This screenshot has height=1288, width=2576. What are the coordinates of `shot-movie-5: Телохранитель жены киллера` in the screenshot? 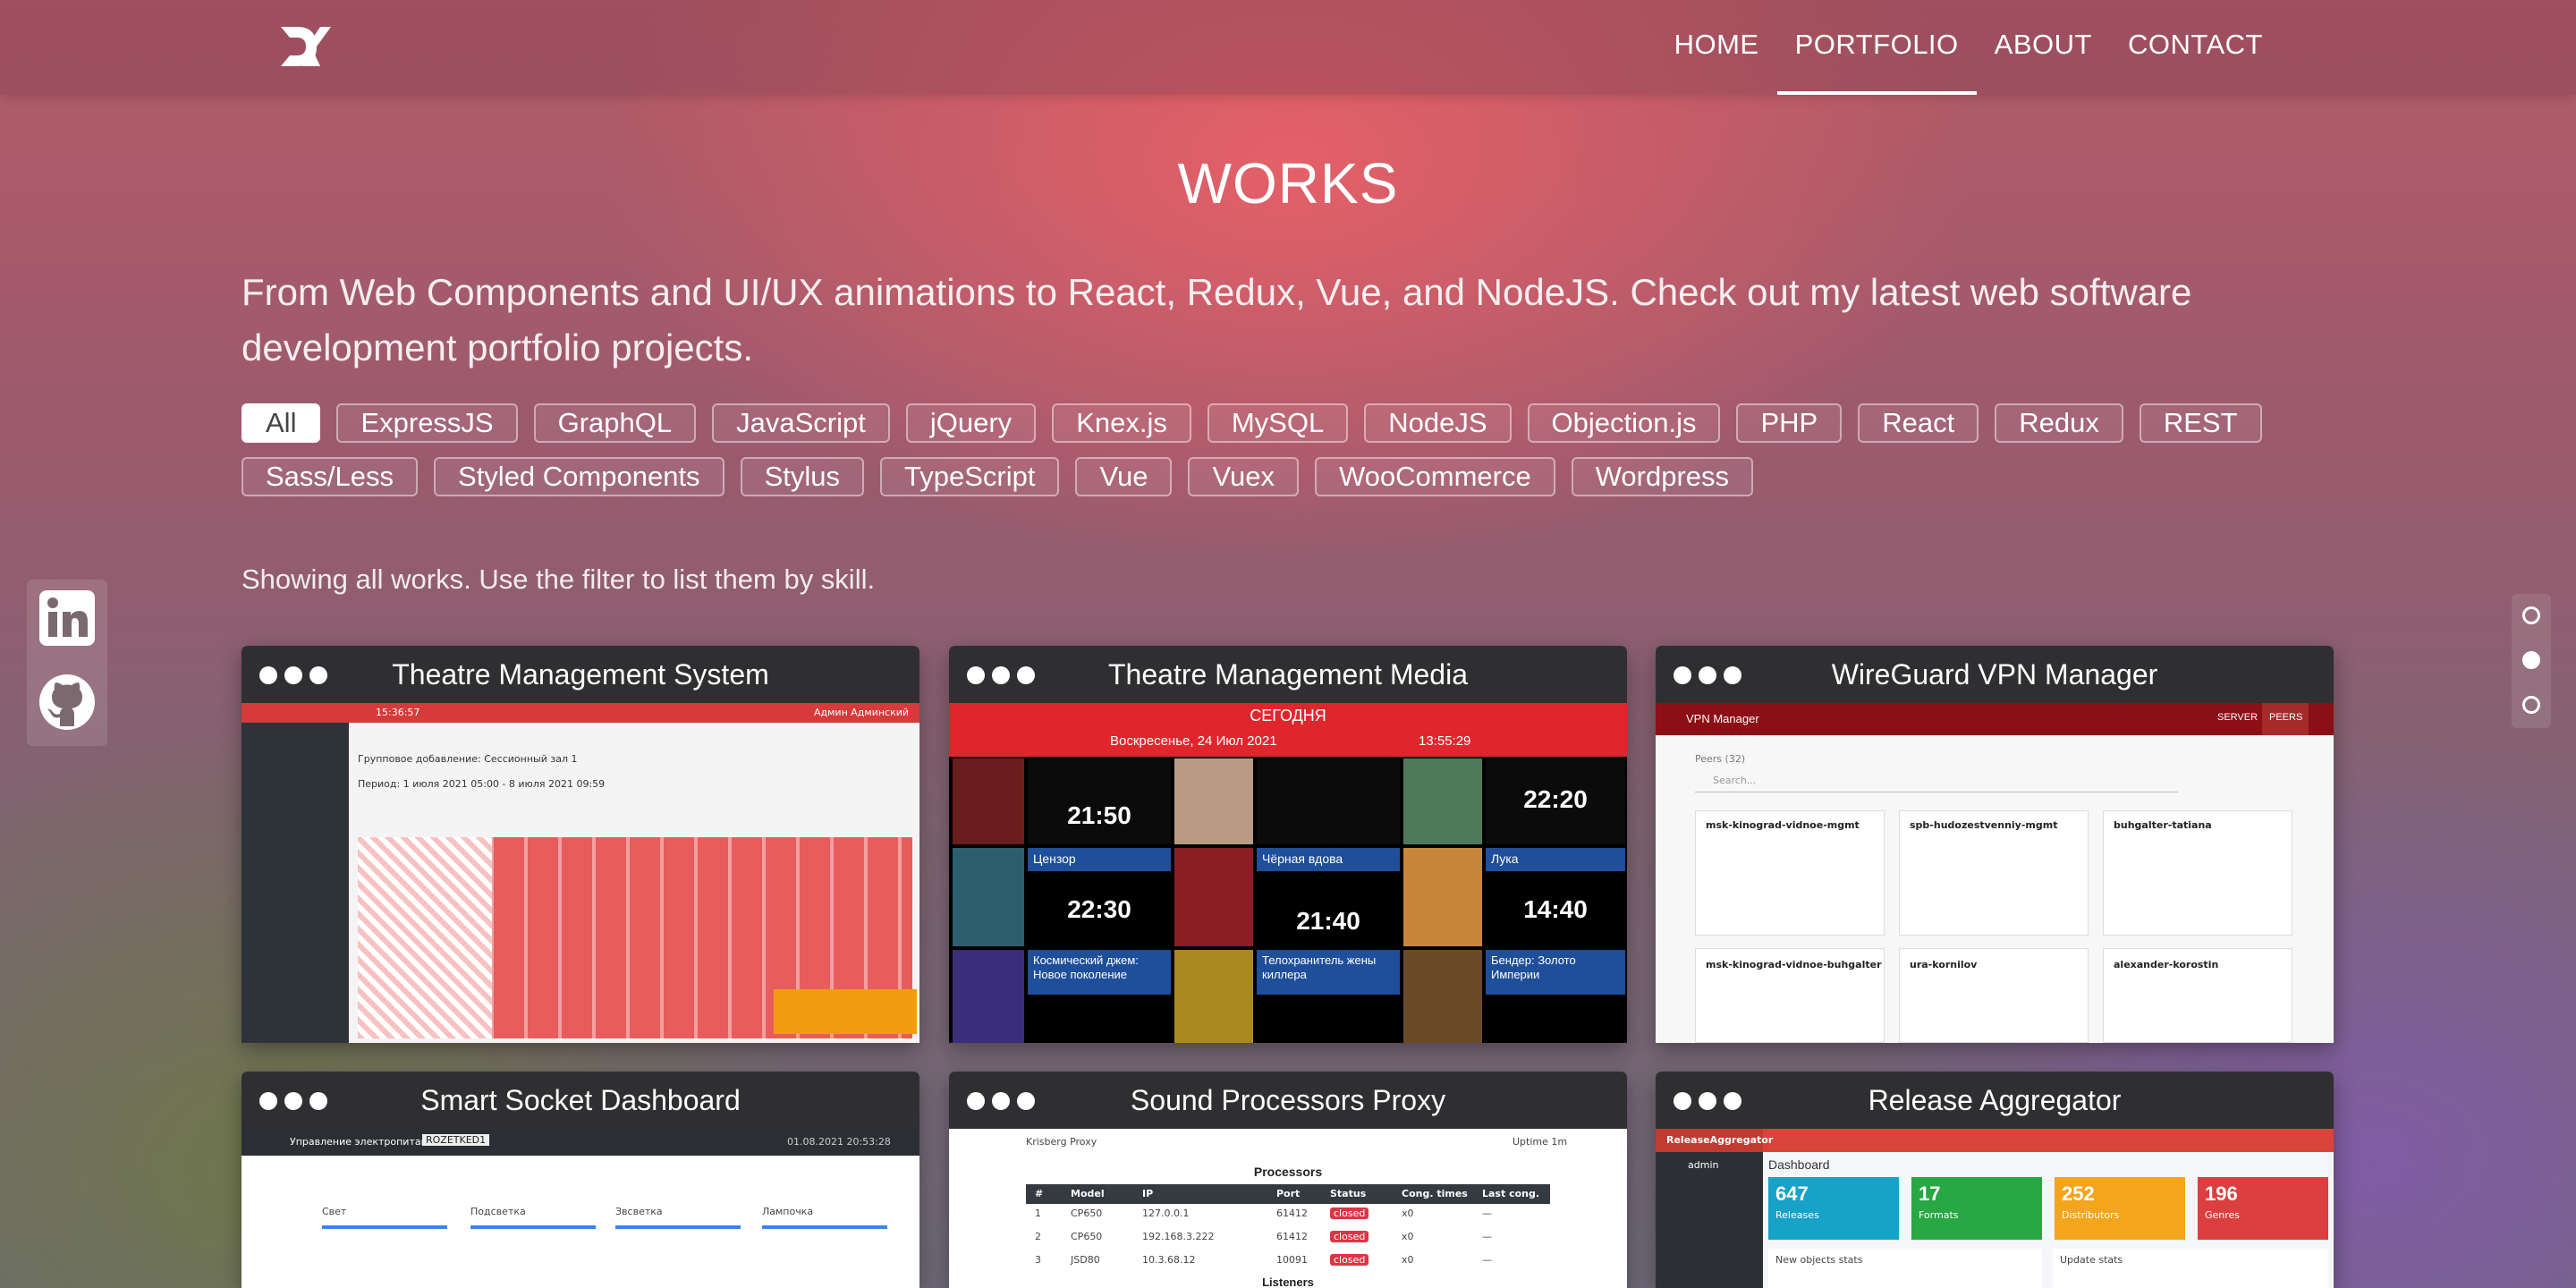 It's located at (1319, 967).